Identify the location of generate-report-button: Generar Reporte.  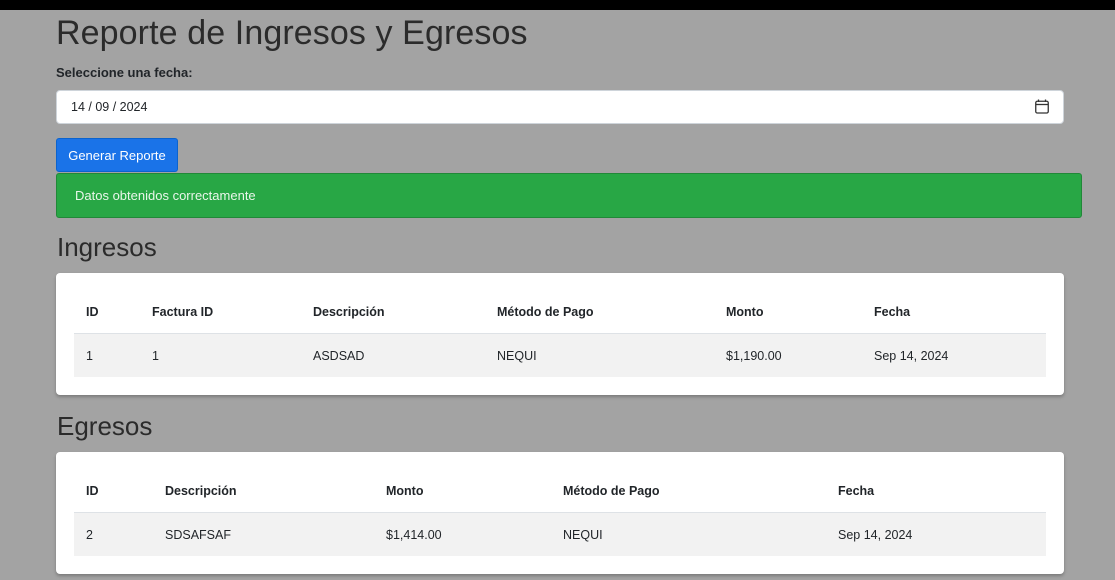
(117, 155).